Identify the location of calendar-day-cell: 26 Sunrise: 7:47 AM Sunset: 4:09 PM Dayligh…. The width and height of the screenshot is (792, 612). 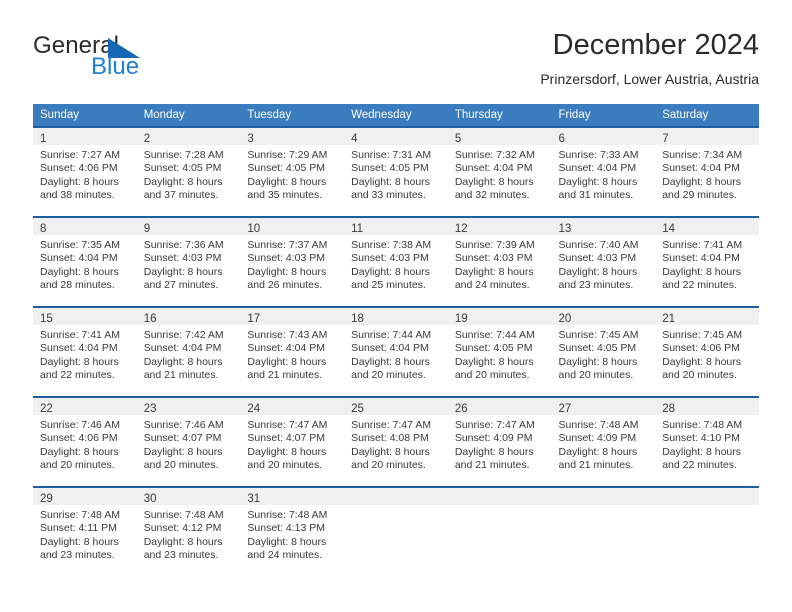
(499, 441).